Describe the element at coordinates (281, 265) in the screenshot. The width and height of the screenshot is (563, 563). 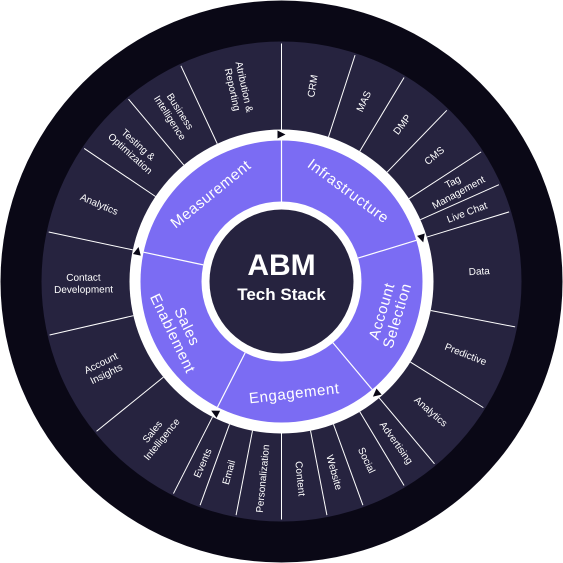
I see `center-title: ABM` at that location.